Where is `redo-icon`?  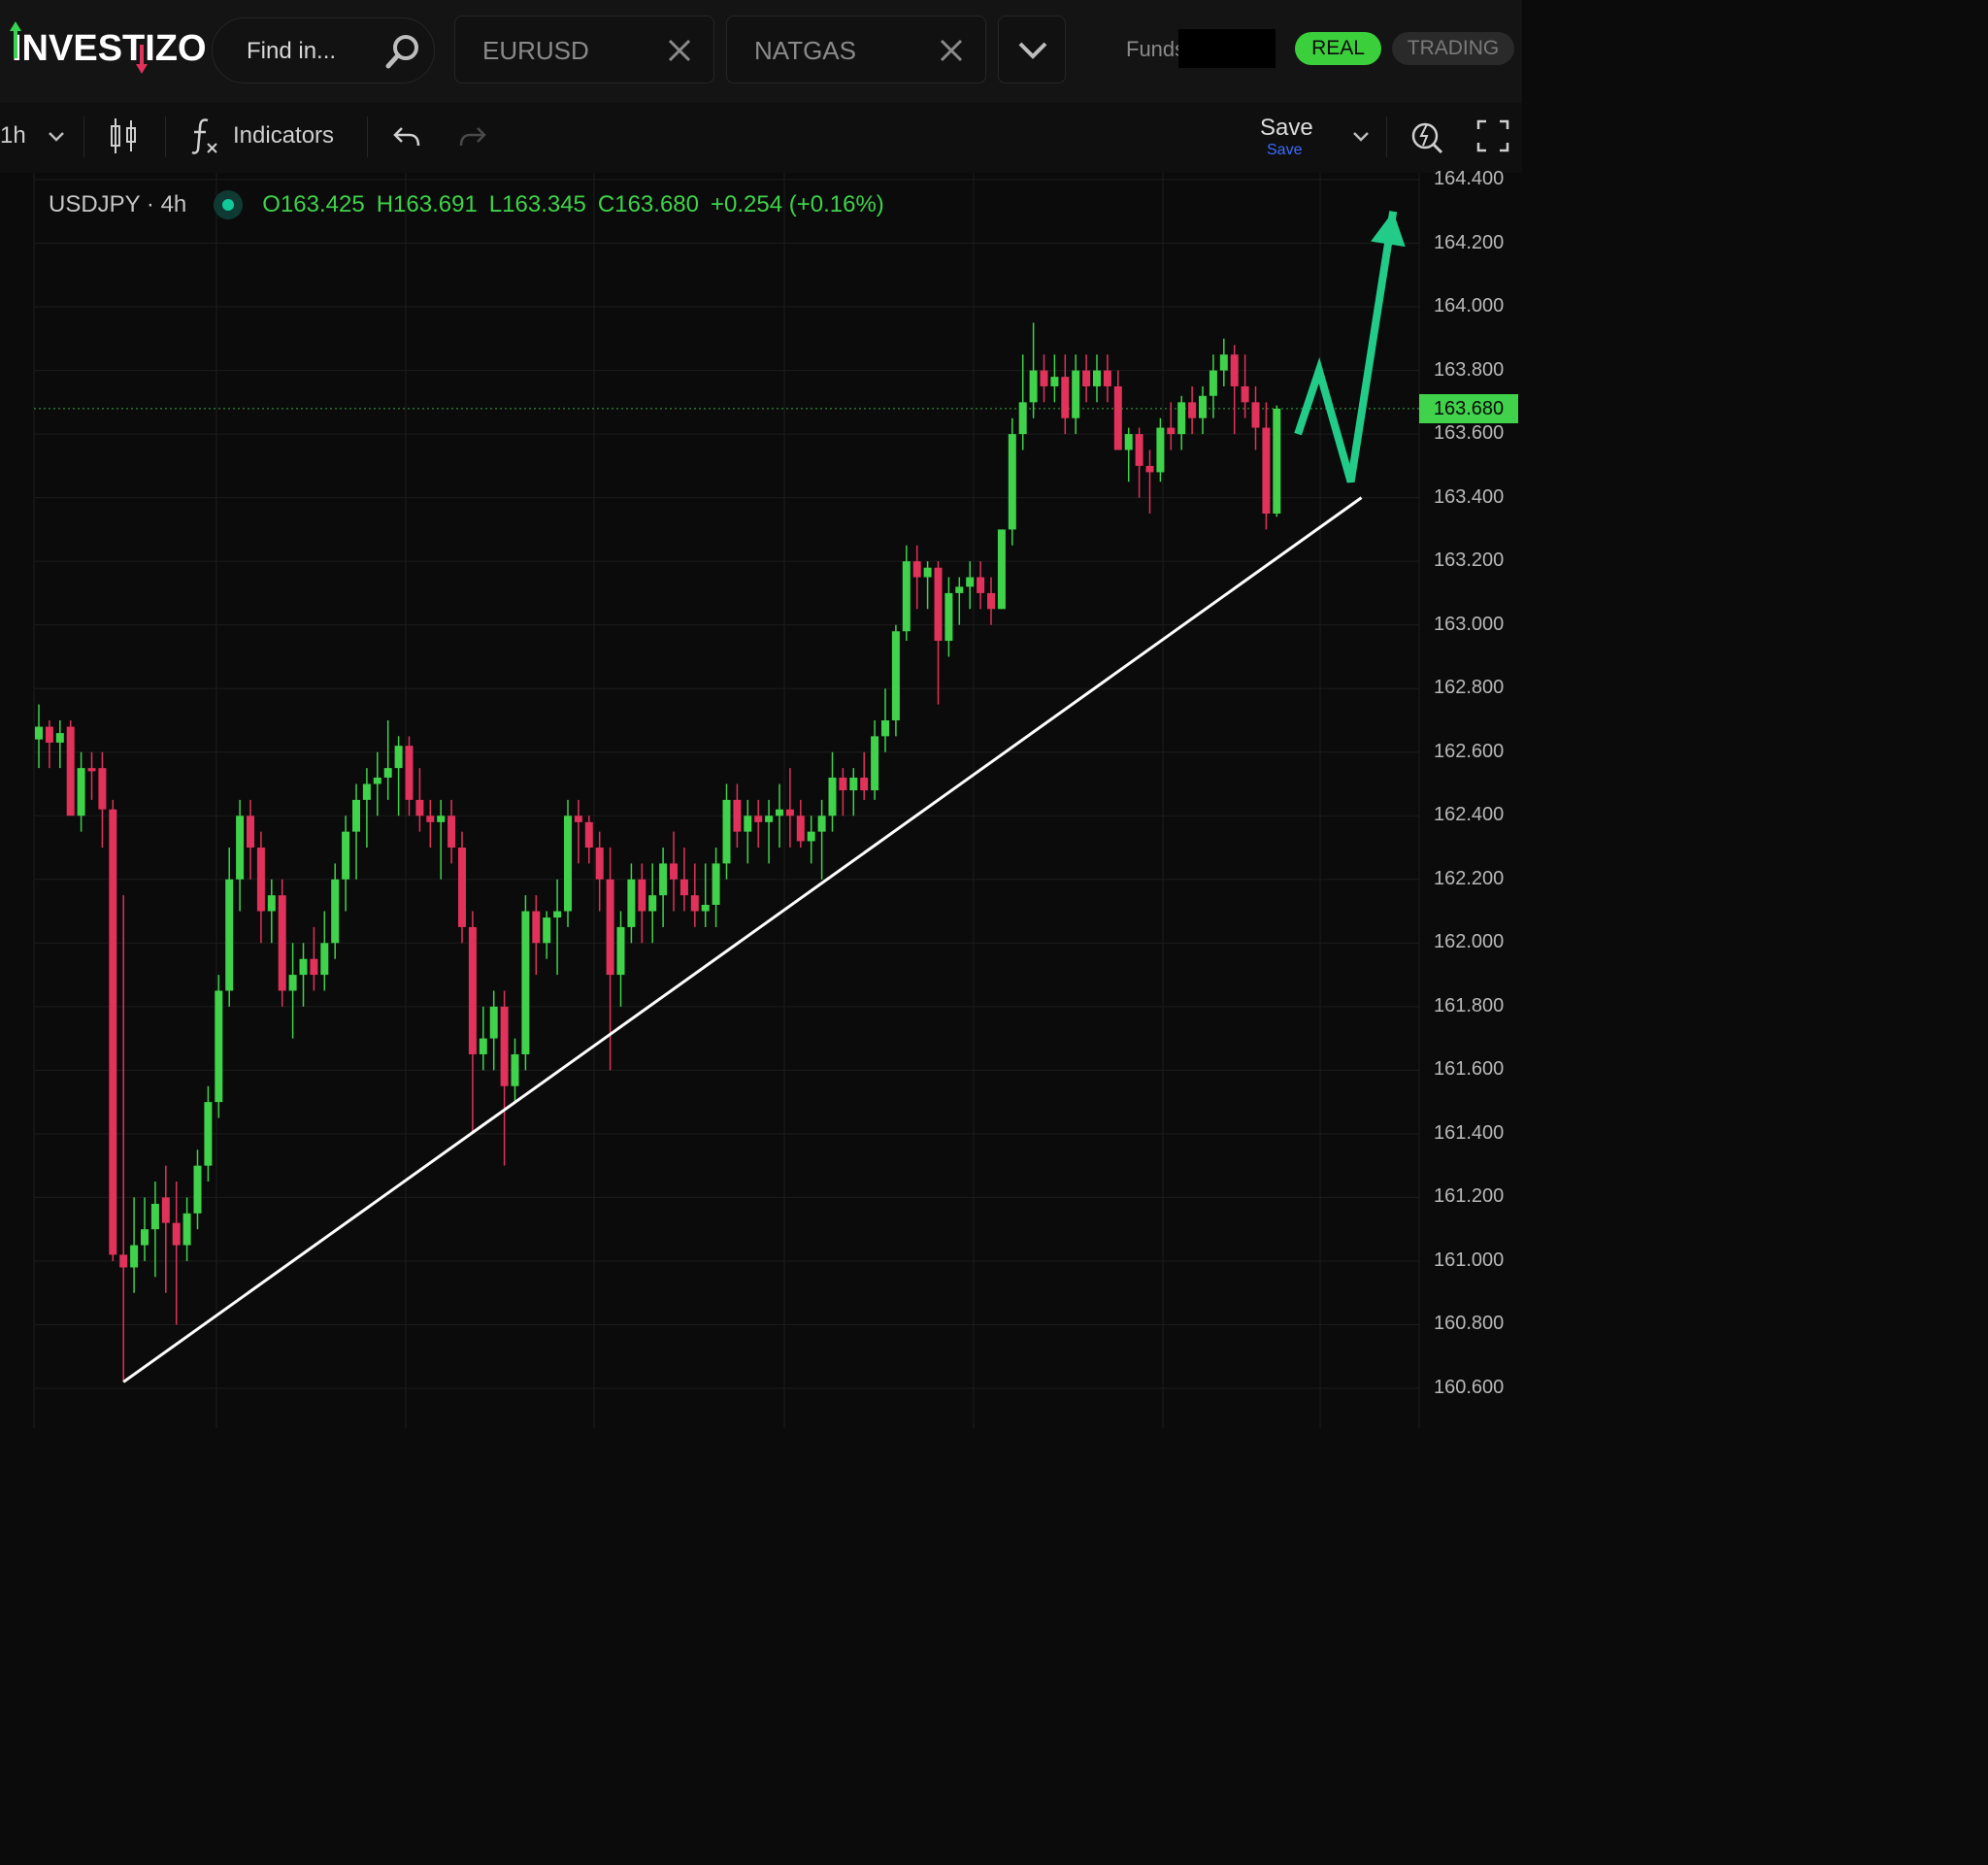
redo-icon is located at coordinates (473, 136).